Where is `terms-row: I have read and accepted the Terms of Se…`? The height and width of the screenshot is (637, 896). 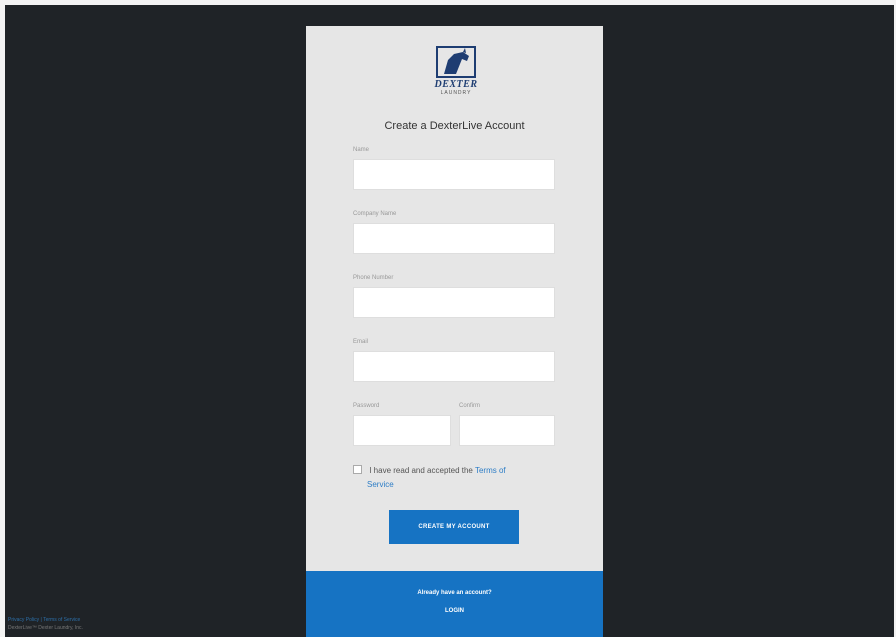
terms-row: I have read and accepted the Terms of Se… is located at coordinates (458, 478).